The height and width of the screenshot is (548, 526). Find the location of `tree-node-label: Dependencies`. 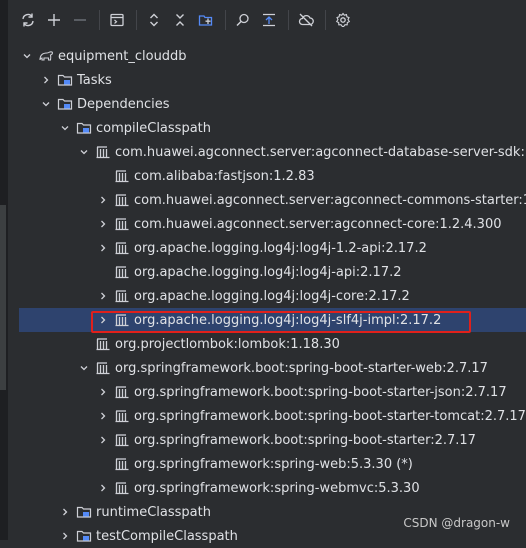

tree-node-label: Dependencies is located at coordinates (123, 104).